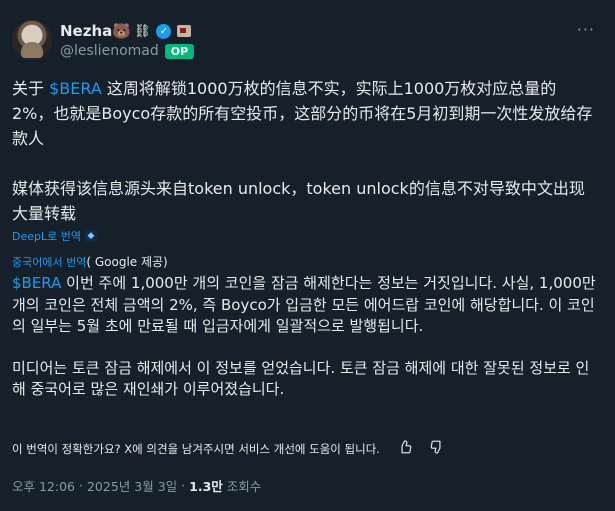 This screenshot has height=511, width=615. I want to click on tweet-header: Nezha🐻 ⛓ ✓ @leslienomad OP ···, so click(307, 40).